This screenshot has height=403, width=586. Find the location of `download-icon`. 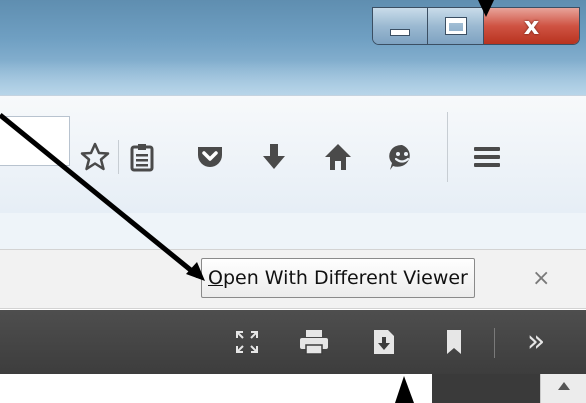

download-icon is located at coordinates (384, 342).